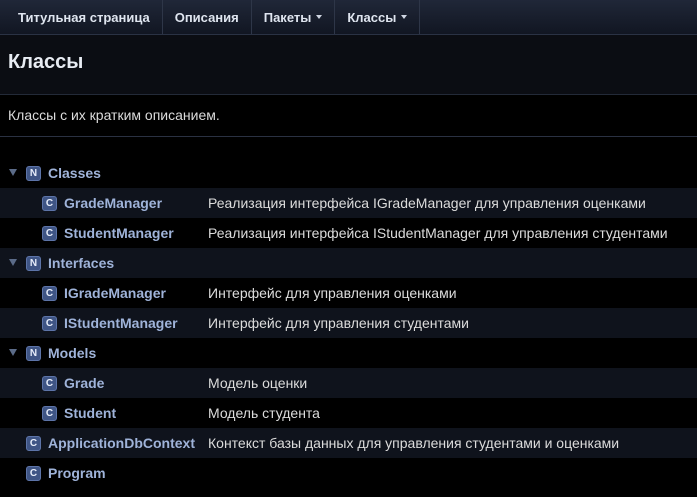 This screenshot has width=697, height=497. I want to click on divider, so click(348, 136).